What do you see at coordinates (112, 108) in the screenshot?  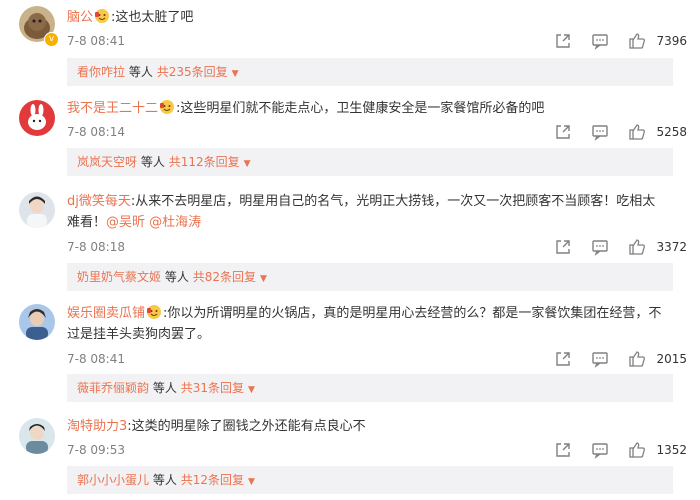 I see `username-link: 我不是王二十二` at bounding box center [112, 108].